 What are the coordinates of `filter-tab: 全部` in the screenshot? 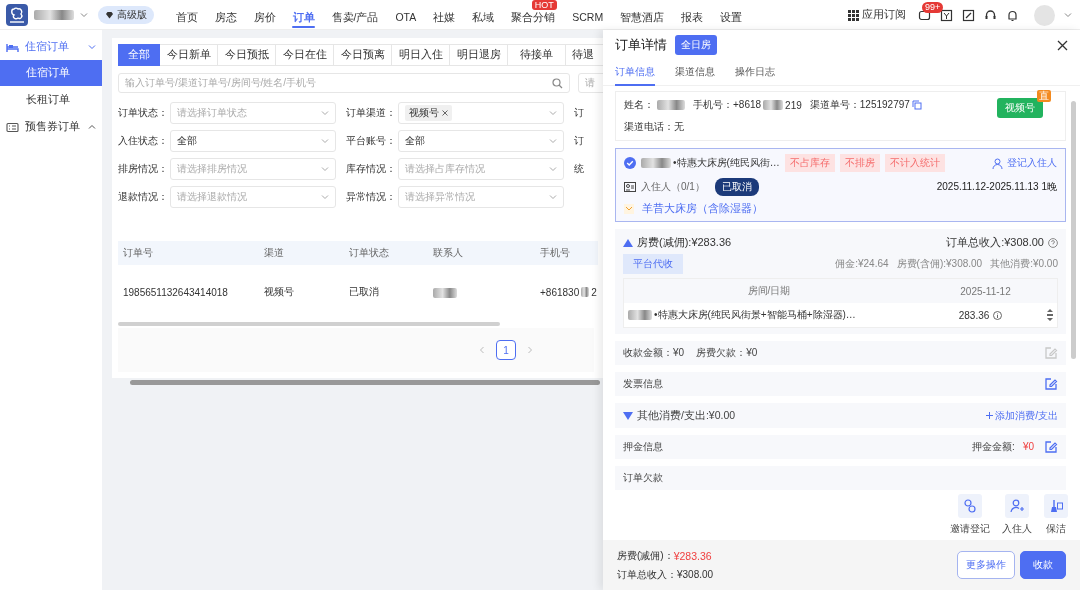 It's located at (139, 55).